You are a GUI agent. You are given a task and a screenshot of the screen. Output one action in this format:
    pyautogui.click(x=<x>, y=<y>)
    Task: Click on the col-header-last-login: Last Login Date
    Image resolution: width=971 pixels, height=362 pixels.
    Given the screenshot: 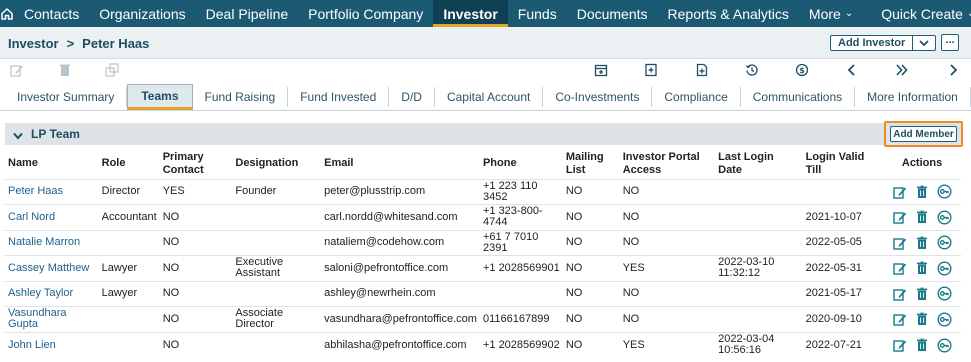 What is the action you would take?
    pyautogui.click(x=759, y=164)
    